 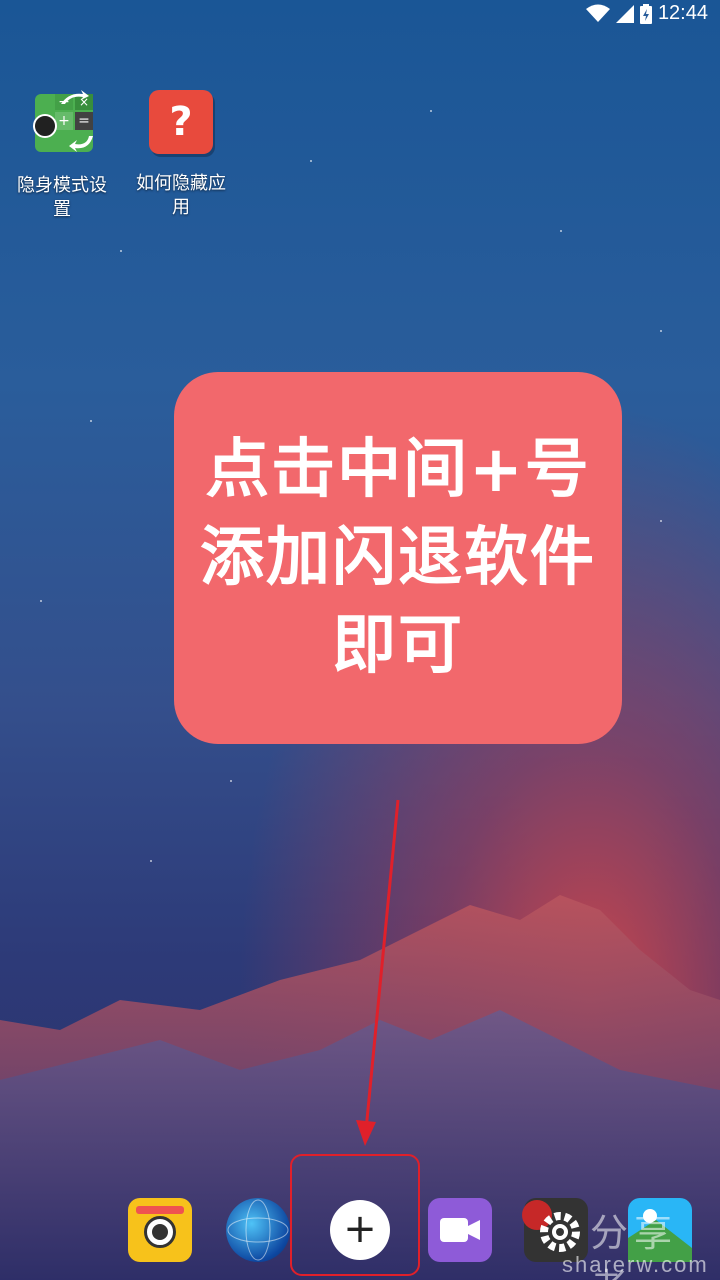 I want to click on clock: 12:44, so click(x=682, y=13).